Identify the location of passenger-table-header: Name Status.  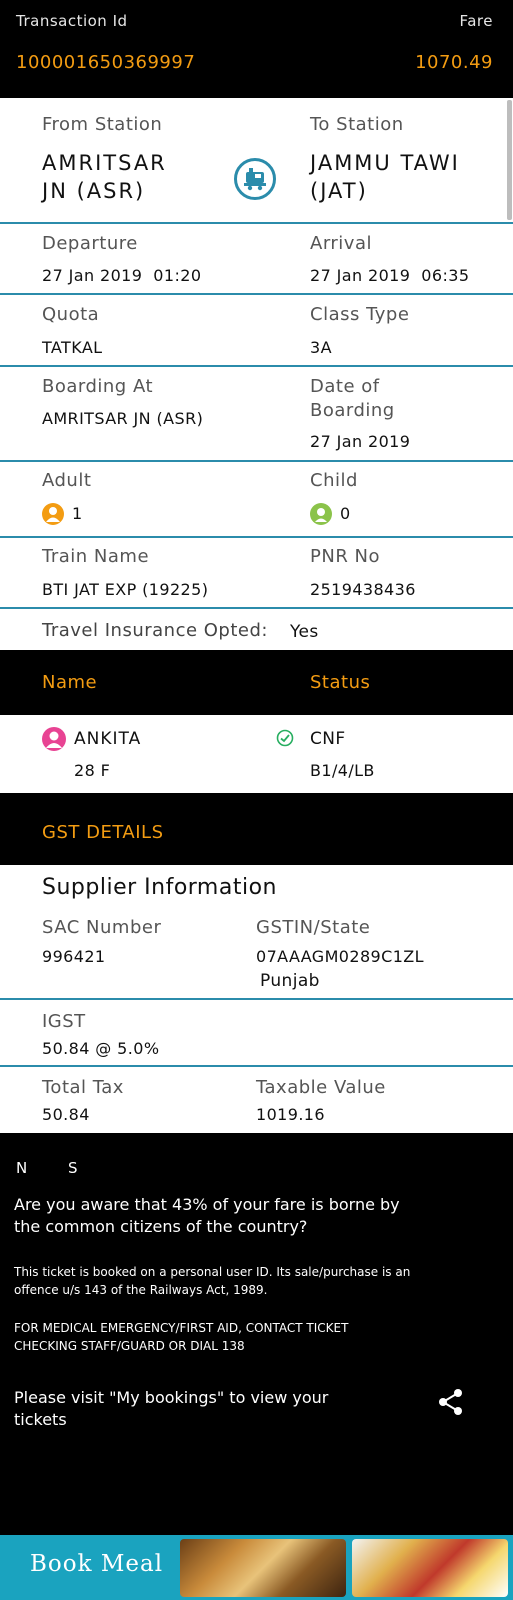
(256, 682).